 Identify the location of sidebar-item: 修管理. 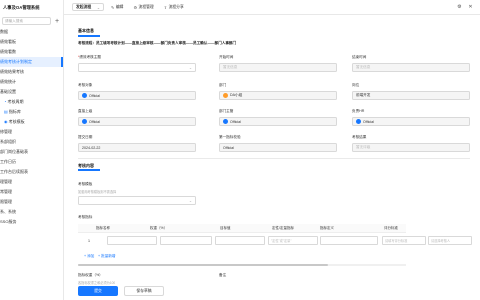
(31, 132).